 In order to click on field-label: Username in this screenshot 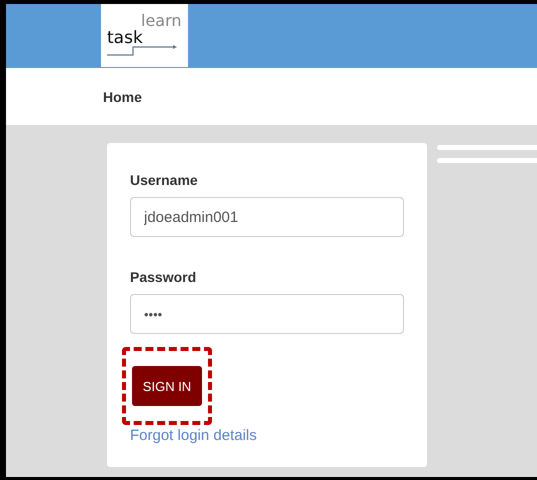, I will do `click(164, 180)`.